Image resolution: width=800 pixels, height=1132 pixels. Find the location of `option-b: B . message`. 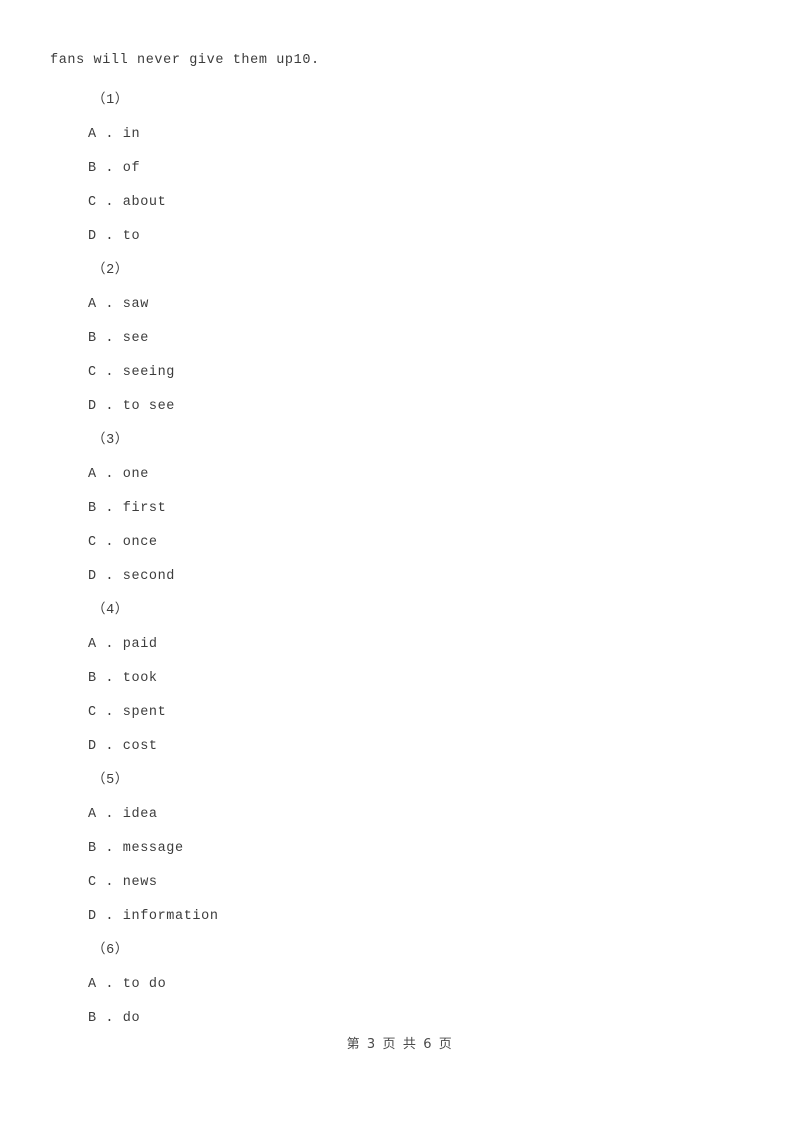

option-b: B . message is located at coordinates (400, 849).